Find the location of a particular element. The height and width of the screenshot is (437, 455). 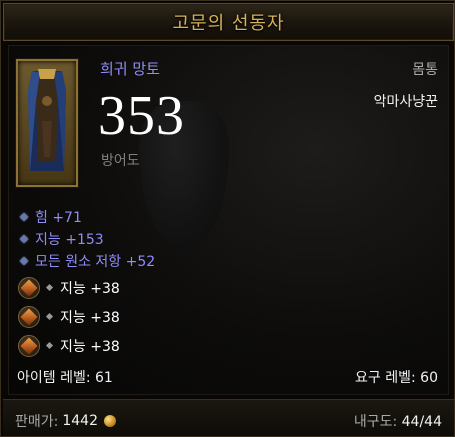

socket-list: 지능 +38 지능 +38 지능 +38 is located at coordinates (69, 316).